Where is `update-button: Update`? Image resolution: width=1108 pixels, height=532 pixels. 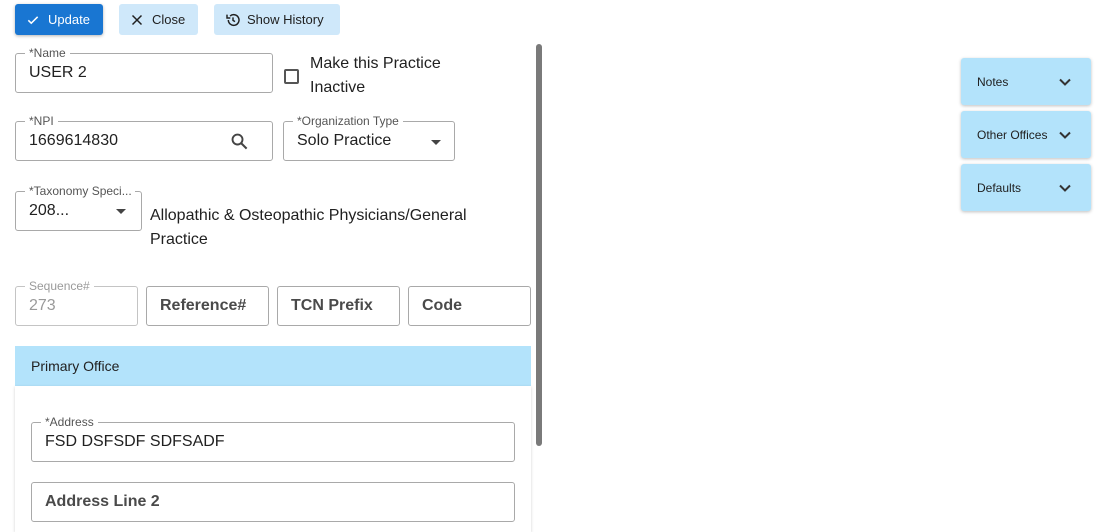 update-button: Update is located at coordinates (59, 19).